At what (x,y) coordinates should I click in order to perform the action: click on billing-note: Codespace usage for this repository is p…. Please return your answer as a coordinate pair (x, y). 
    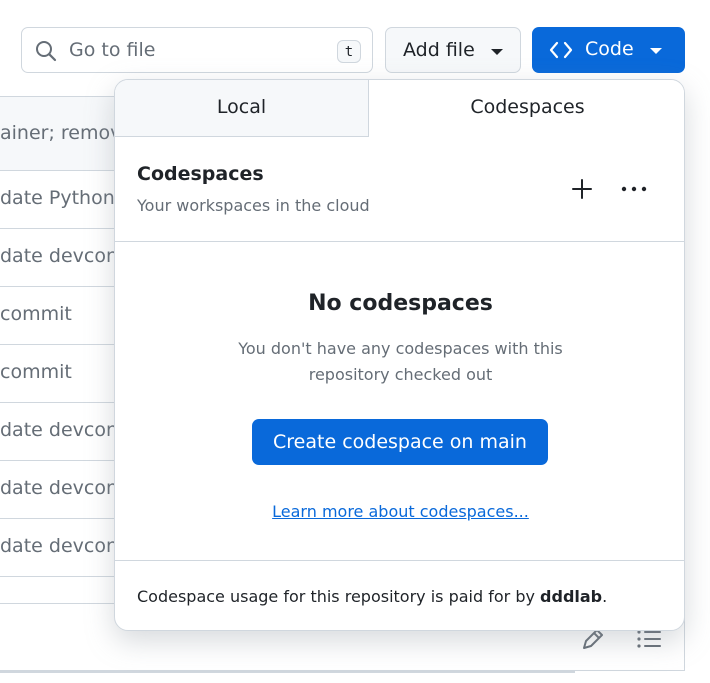
    Looking at the image, I should click on (372, 596).